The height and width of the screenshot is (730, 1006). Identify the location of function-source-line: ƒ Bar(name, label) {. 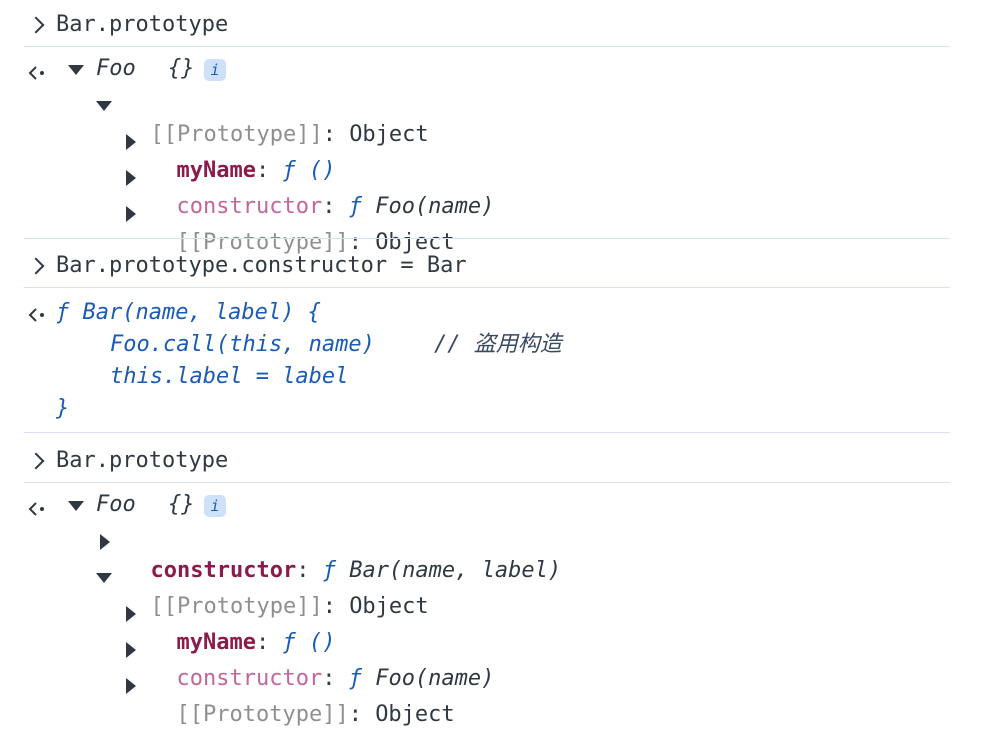
(188, 313).